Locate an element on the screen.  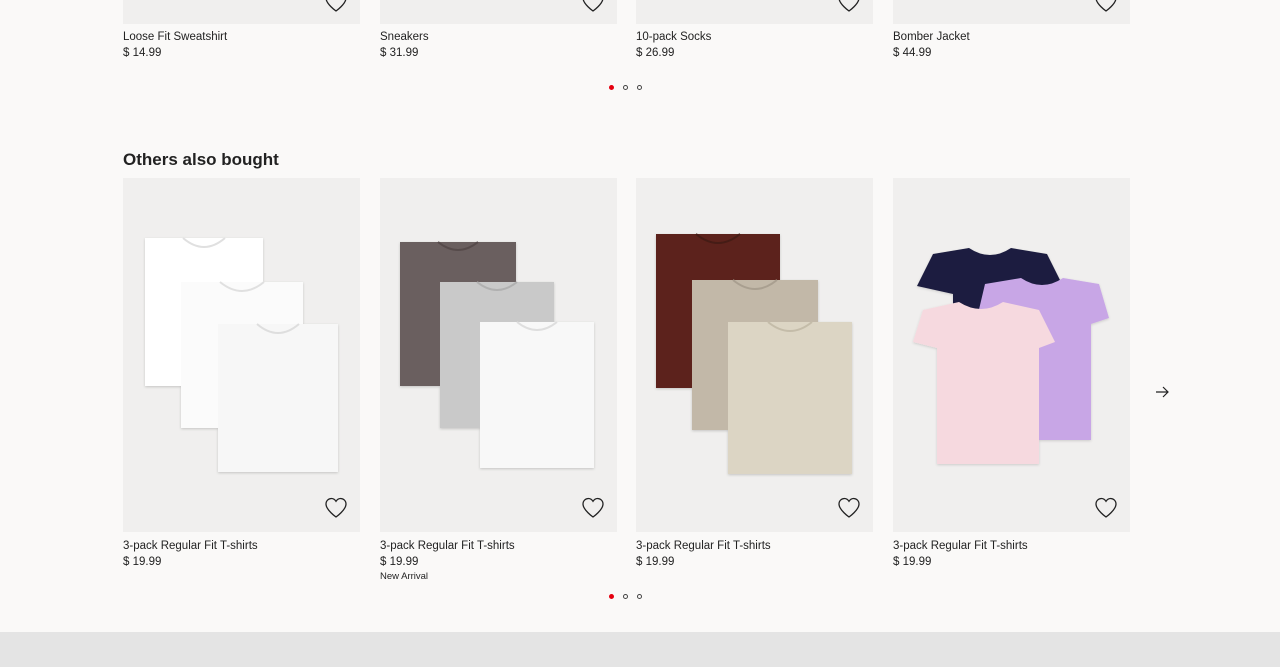
section-title: Others also bought is located at coordinates (201, 159).